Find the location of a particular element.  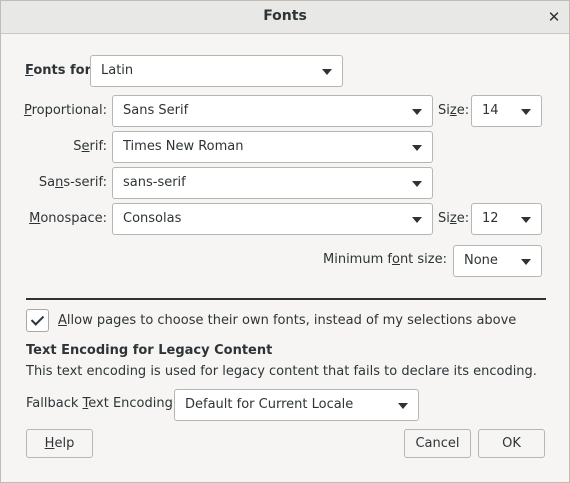

fonts-for-dropdown: Latin is located at coordinates (216, 71).